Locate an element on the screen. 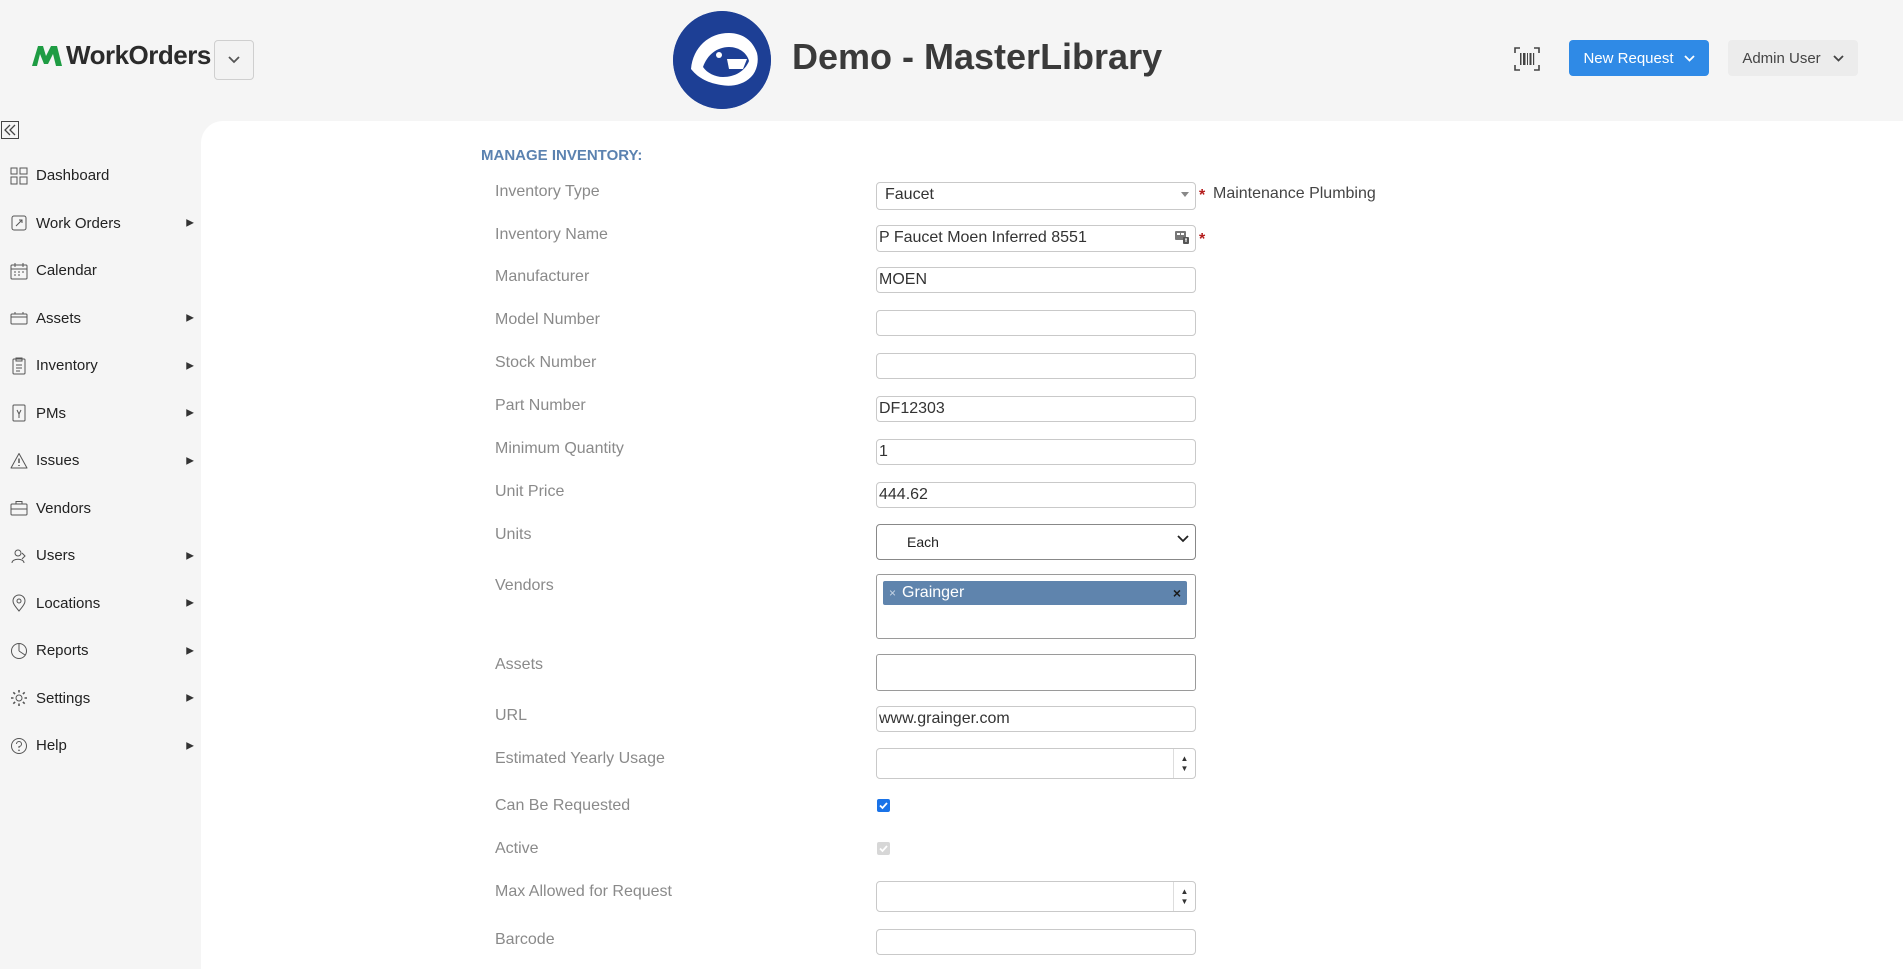 This screenshot has width=1903, height=969. sidebar-item-label: Inventory is located at coordinates (67, 366).